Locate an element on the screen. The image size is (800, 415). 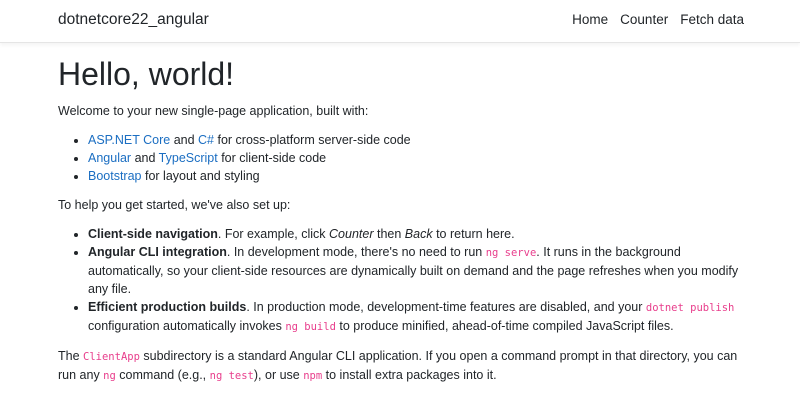
inline-code: ng is located at coordinates (109, 376).